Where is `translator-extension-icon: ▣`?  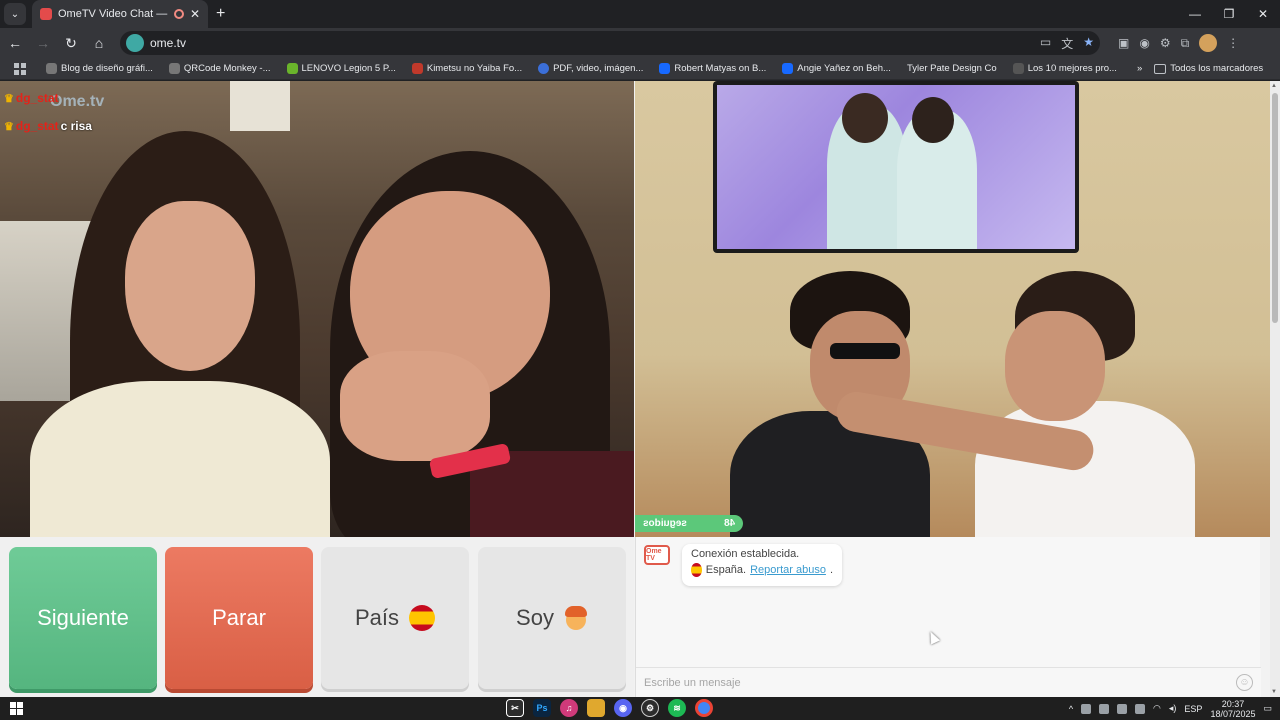 translator-extension-icon: ▣ is located at coordinates (1123, 43).